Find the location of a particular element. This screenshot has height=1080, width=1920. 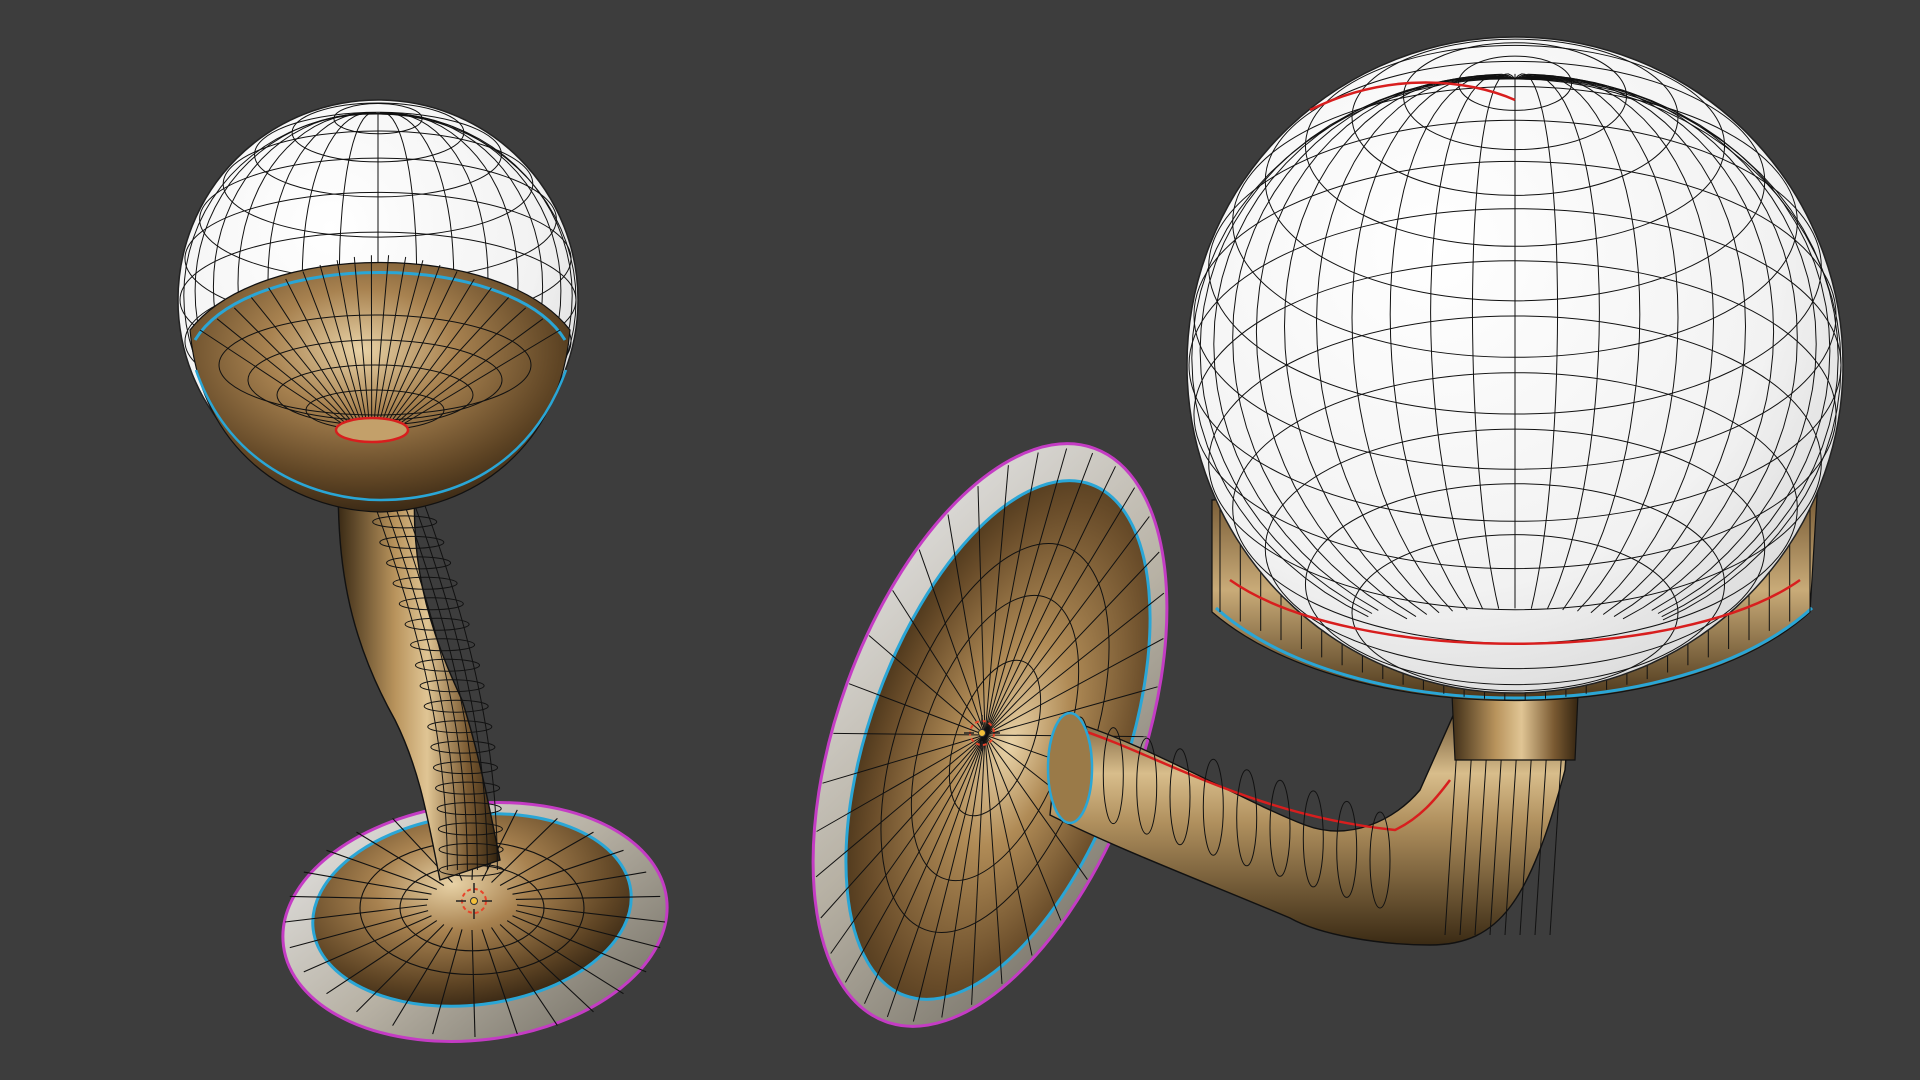

neck-collar is located at coordinates (372, 430).